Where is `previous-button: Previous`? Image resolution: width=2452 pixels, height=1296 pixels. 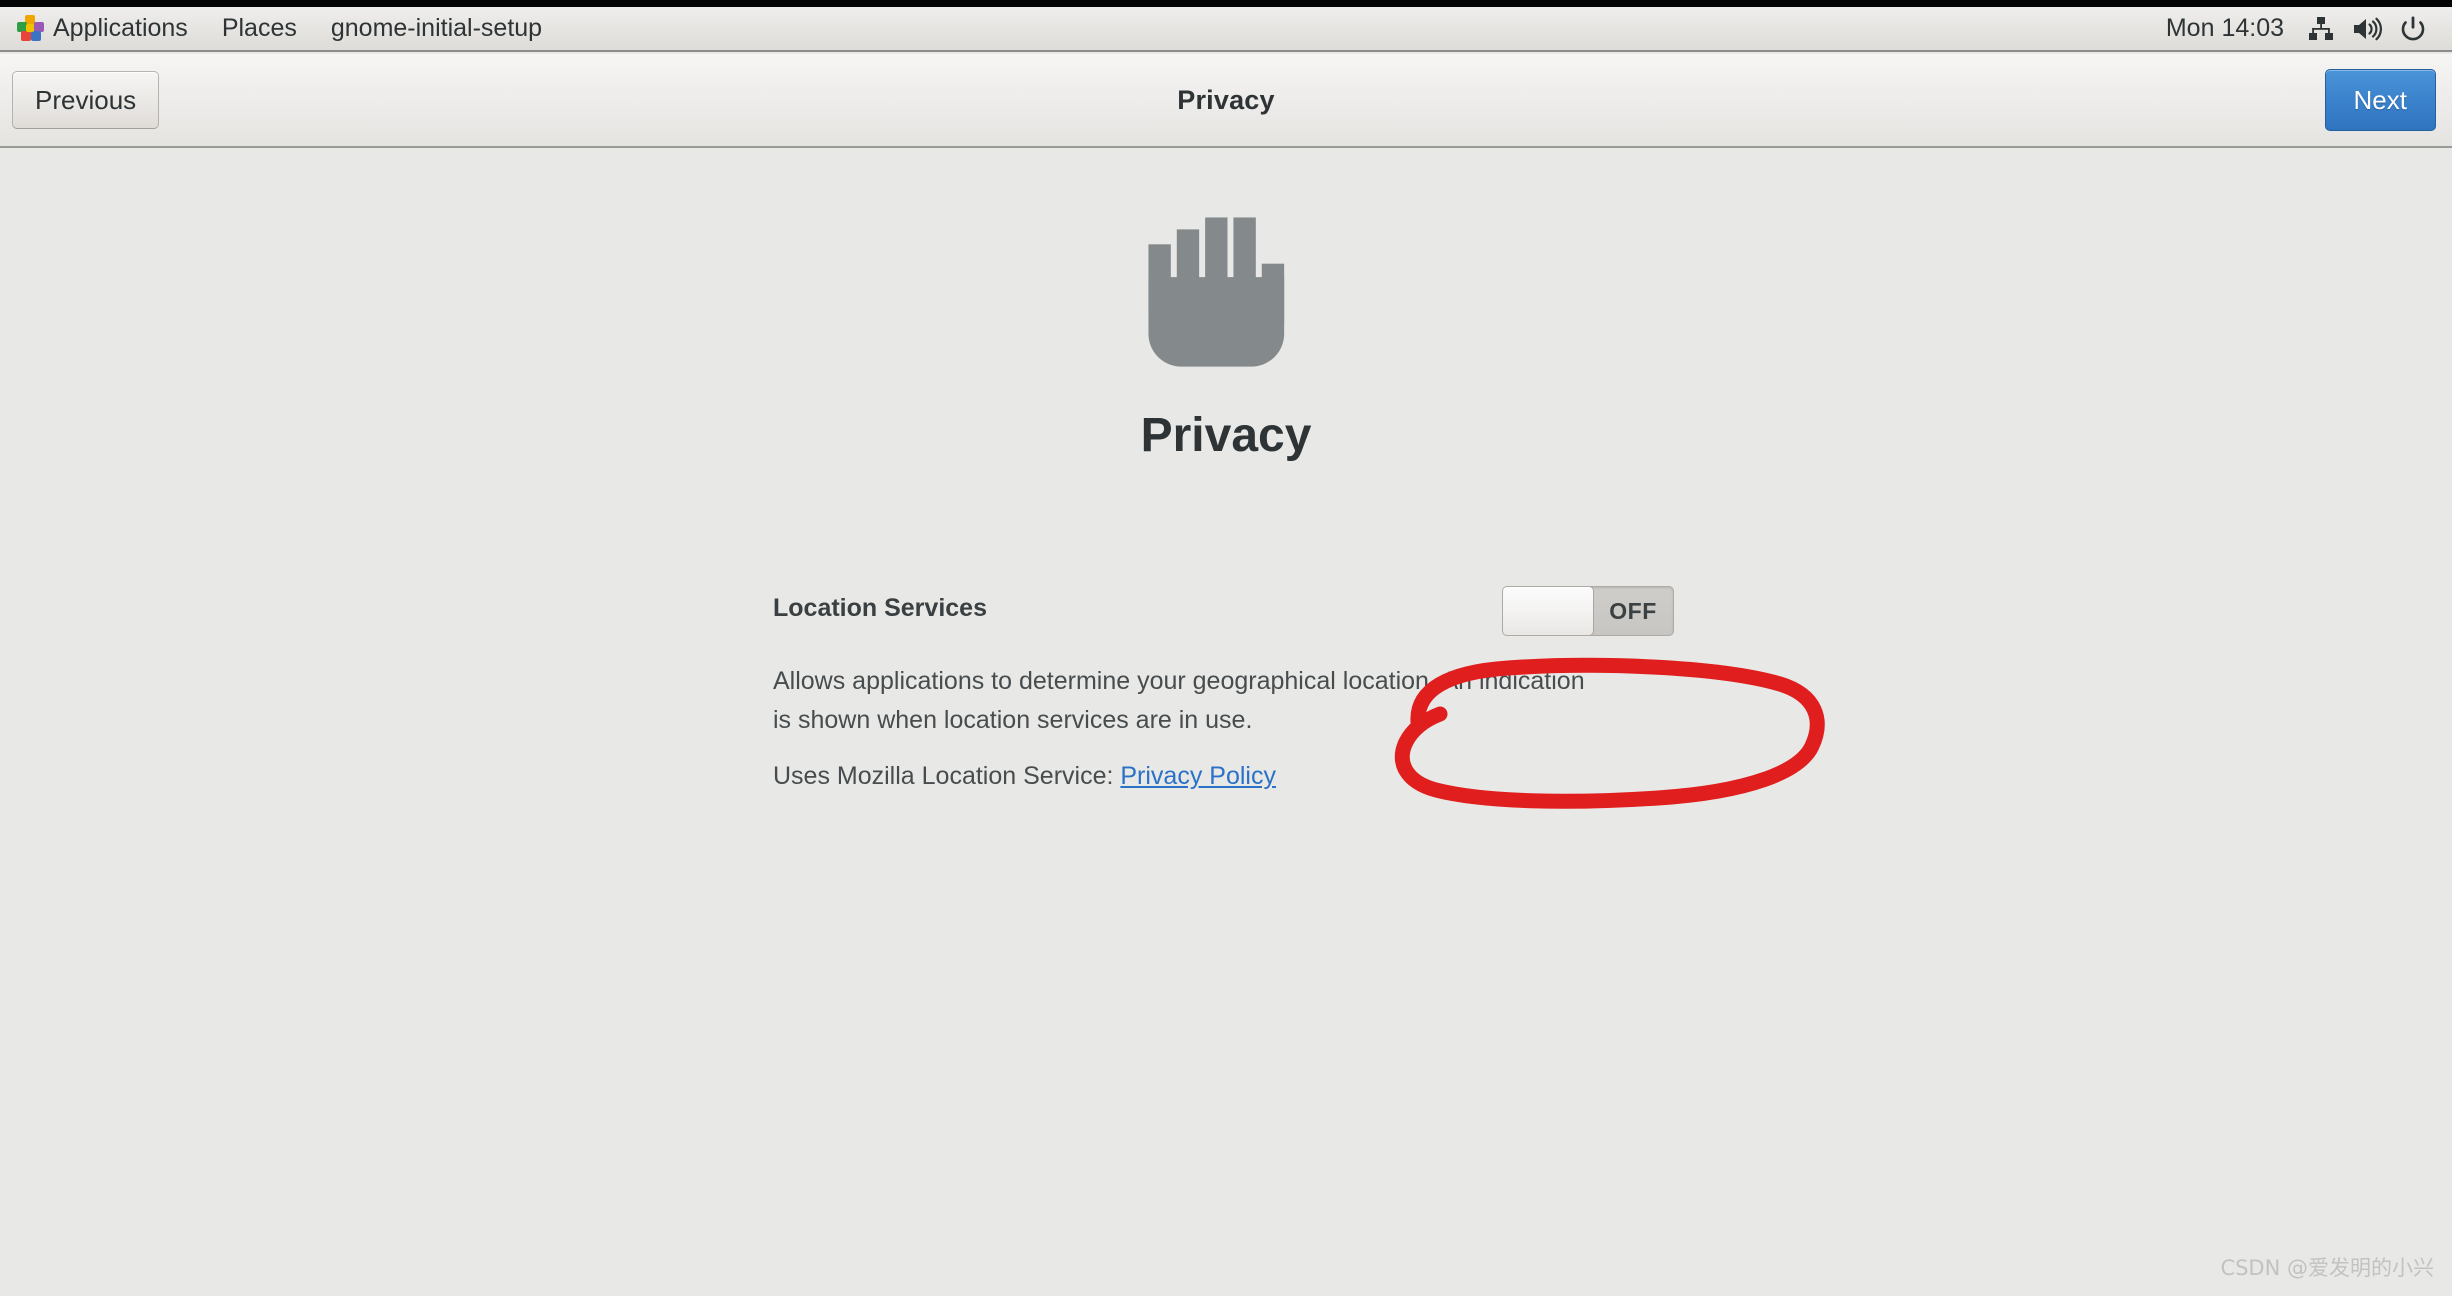
previous-button: Previous is located at coordinates (86, 100).